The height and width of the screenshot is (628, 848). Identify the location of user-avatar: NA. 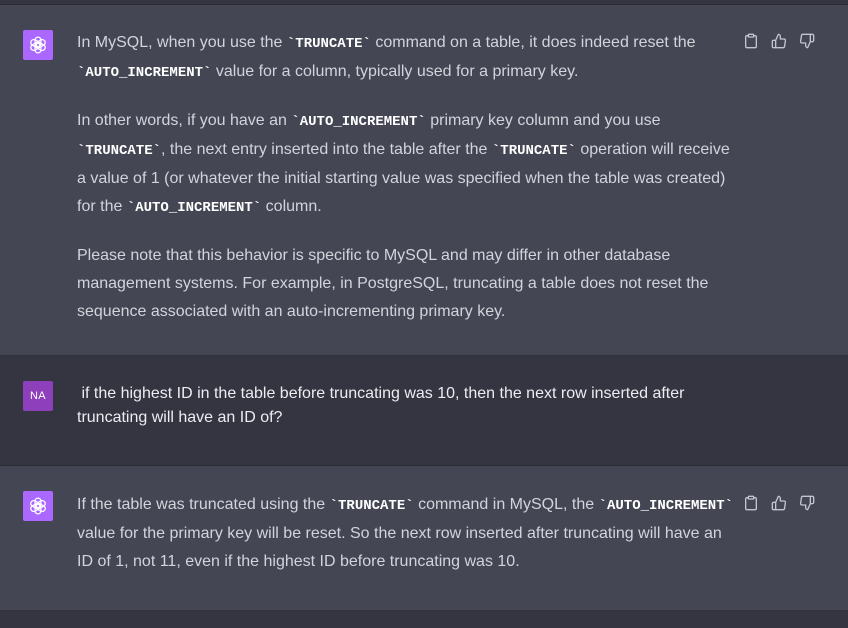
(38, 396).